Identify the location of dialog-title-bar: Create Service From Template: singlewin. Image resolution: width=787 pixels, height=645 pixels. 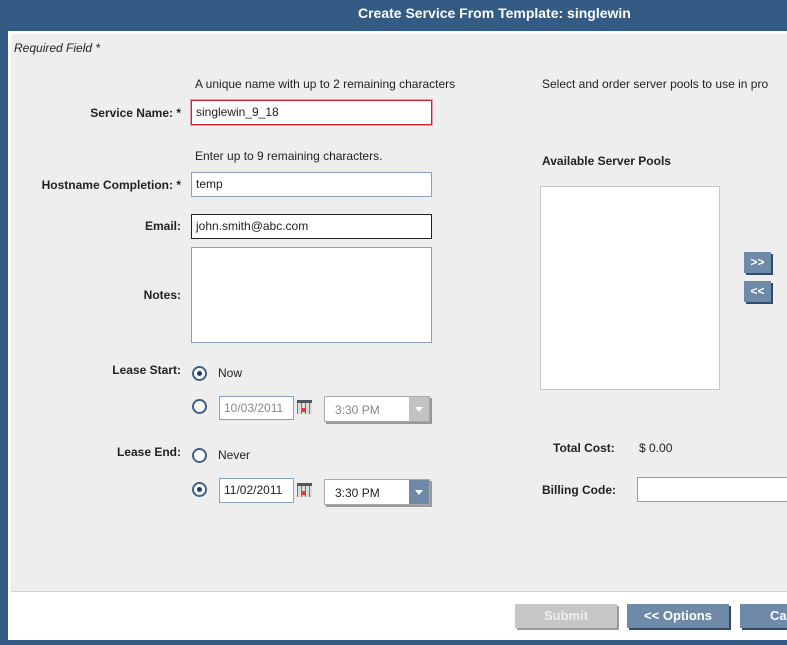
(393, 15).